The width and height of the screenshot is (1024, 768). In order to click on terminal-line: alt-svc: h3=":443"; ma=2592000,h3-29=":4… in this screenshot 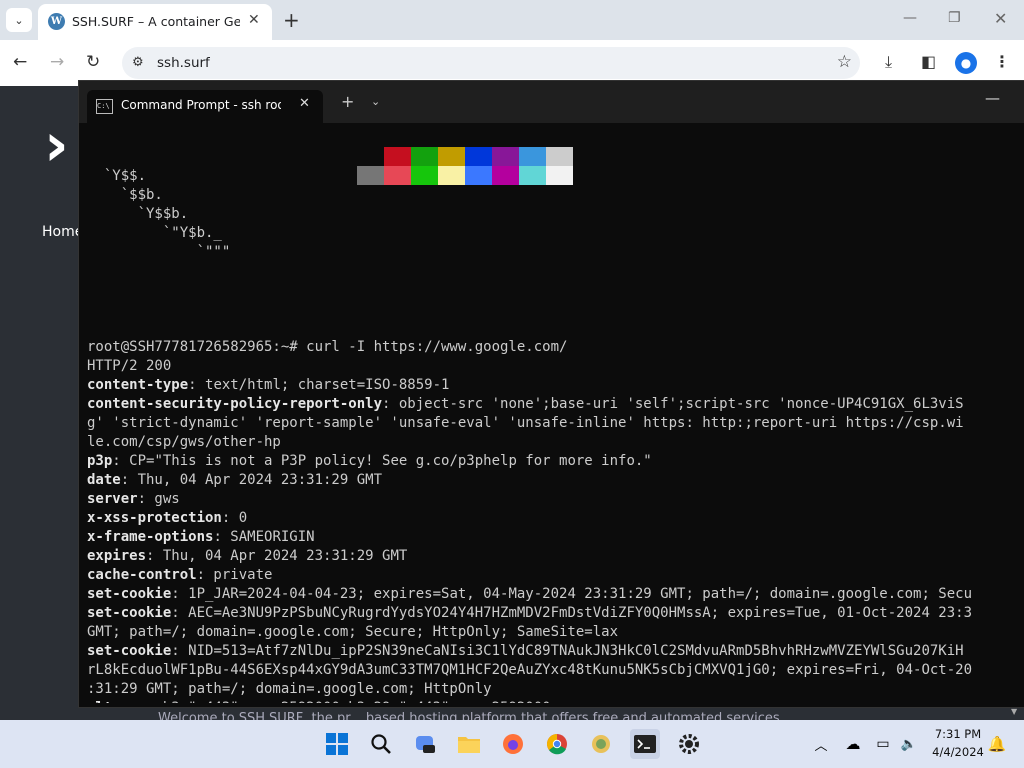, I will do `click(552, 701)`.